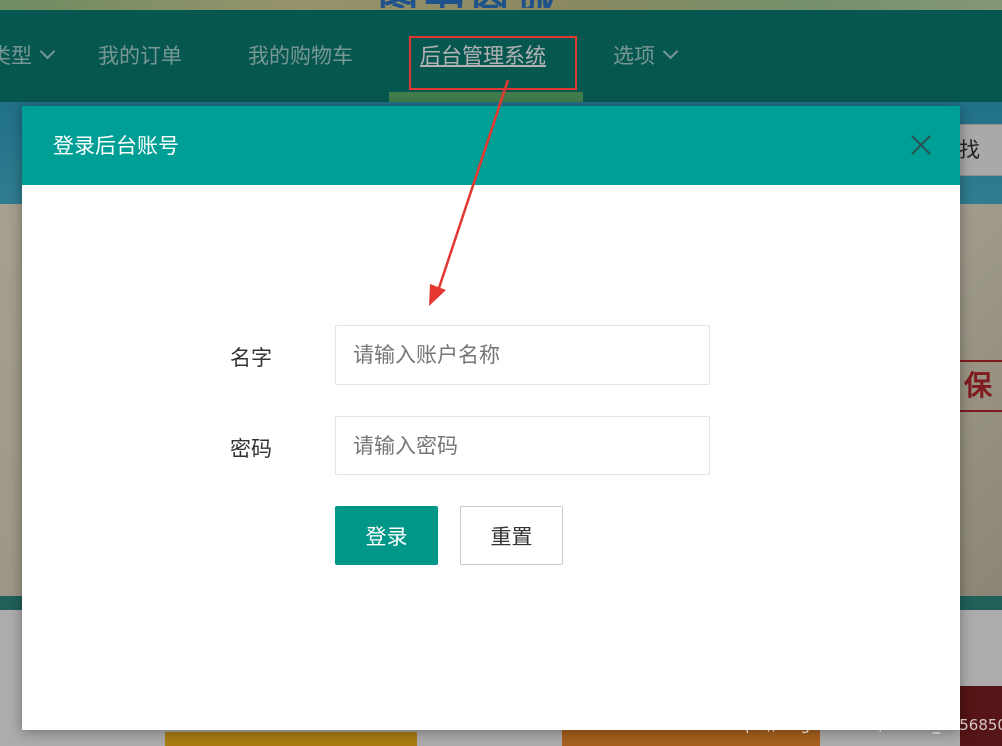 Image resolution: width=1002 pixels, height=746 pixels. What do you see at coordinates (386, 535) in the screenshot?
I see `login-button: 登录` at bounding box center [386, 535].